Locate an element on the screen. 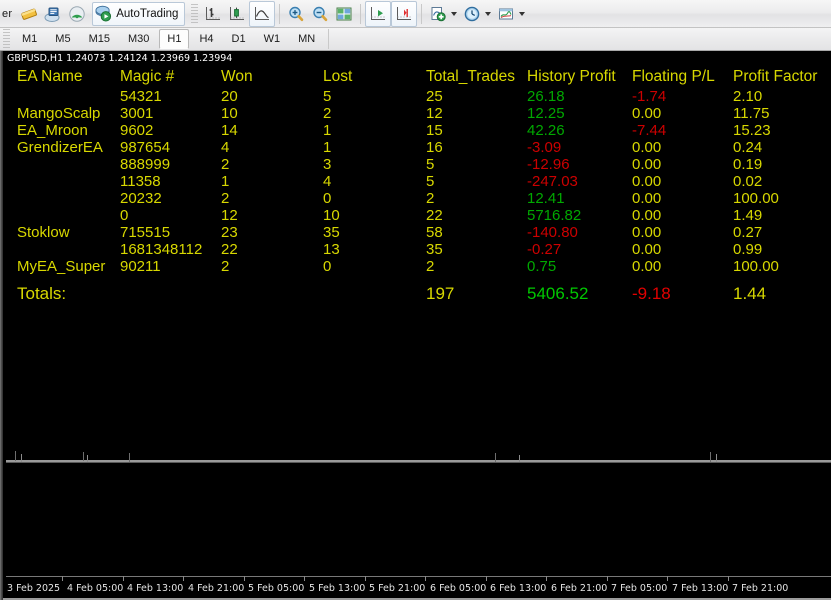  cell-lost: 4 is located at coordinates (327, 181).